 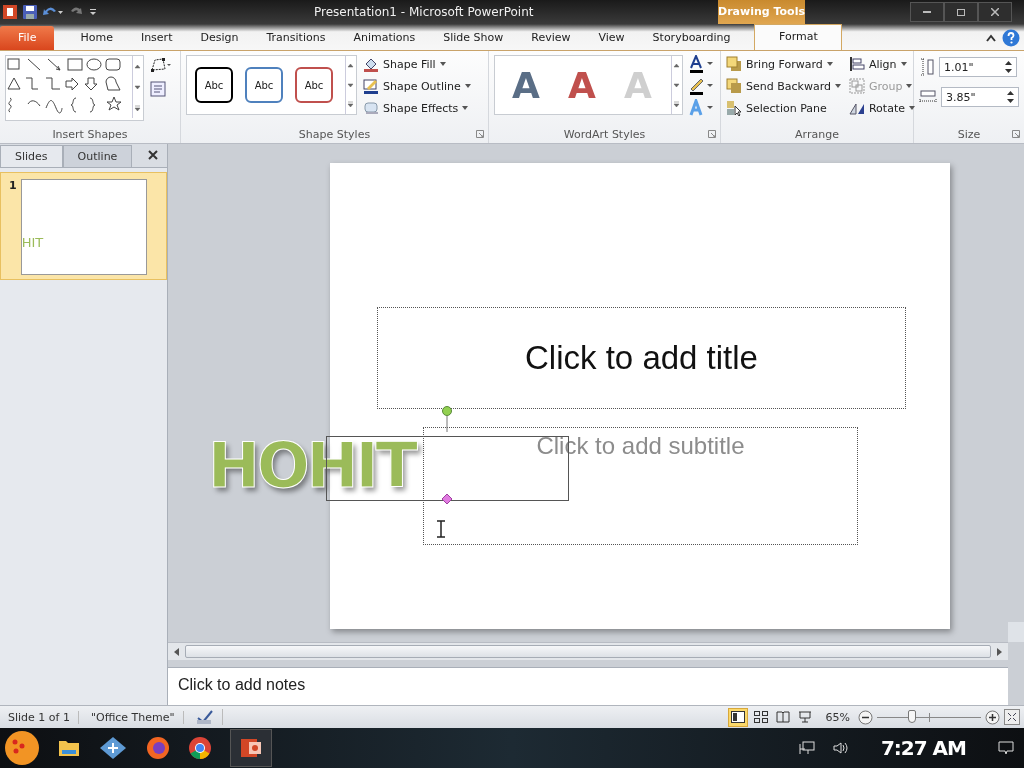 I want to click on notification-icon, so click(x=1006, y=748).